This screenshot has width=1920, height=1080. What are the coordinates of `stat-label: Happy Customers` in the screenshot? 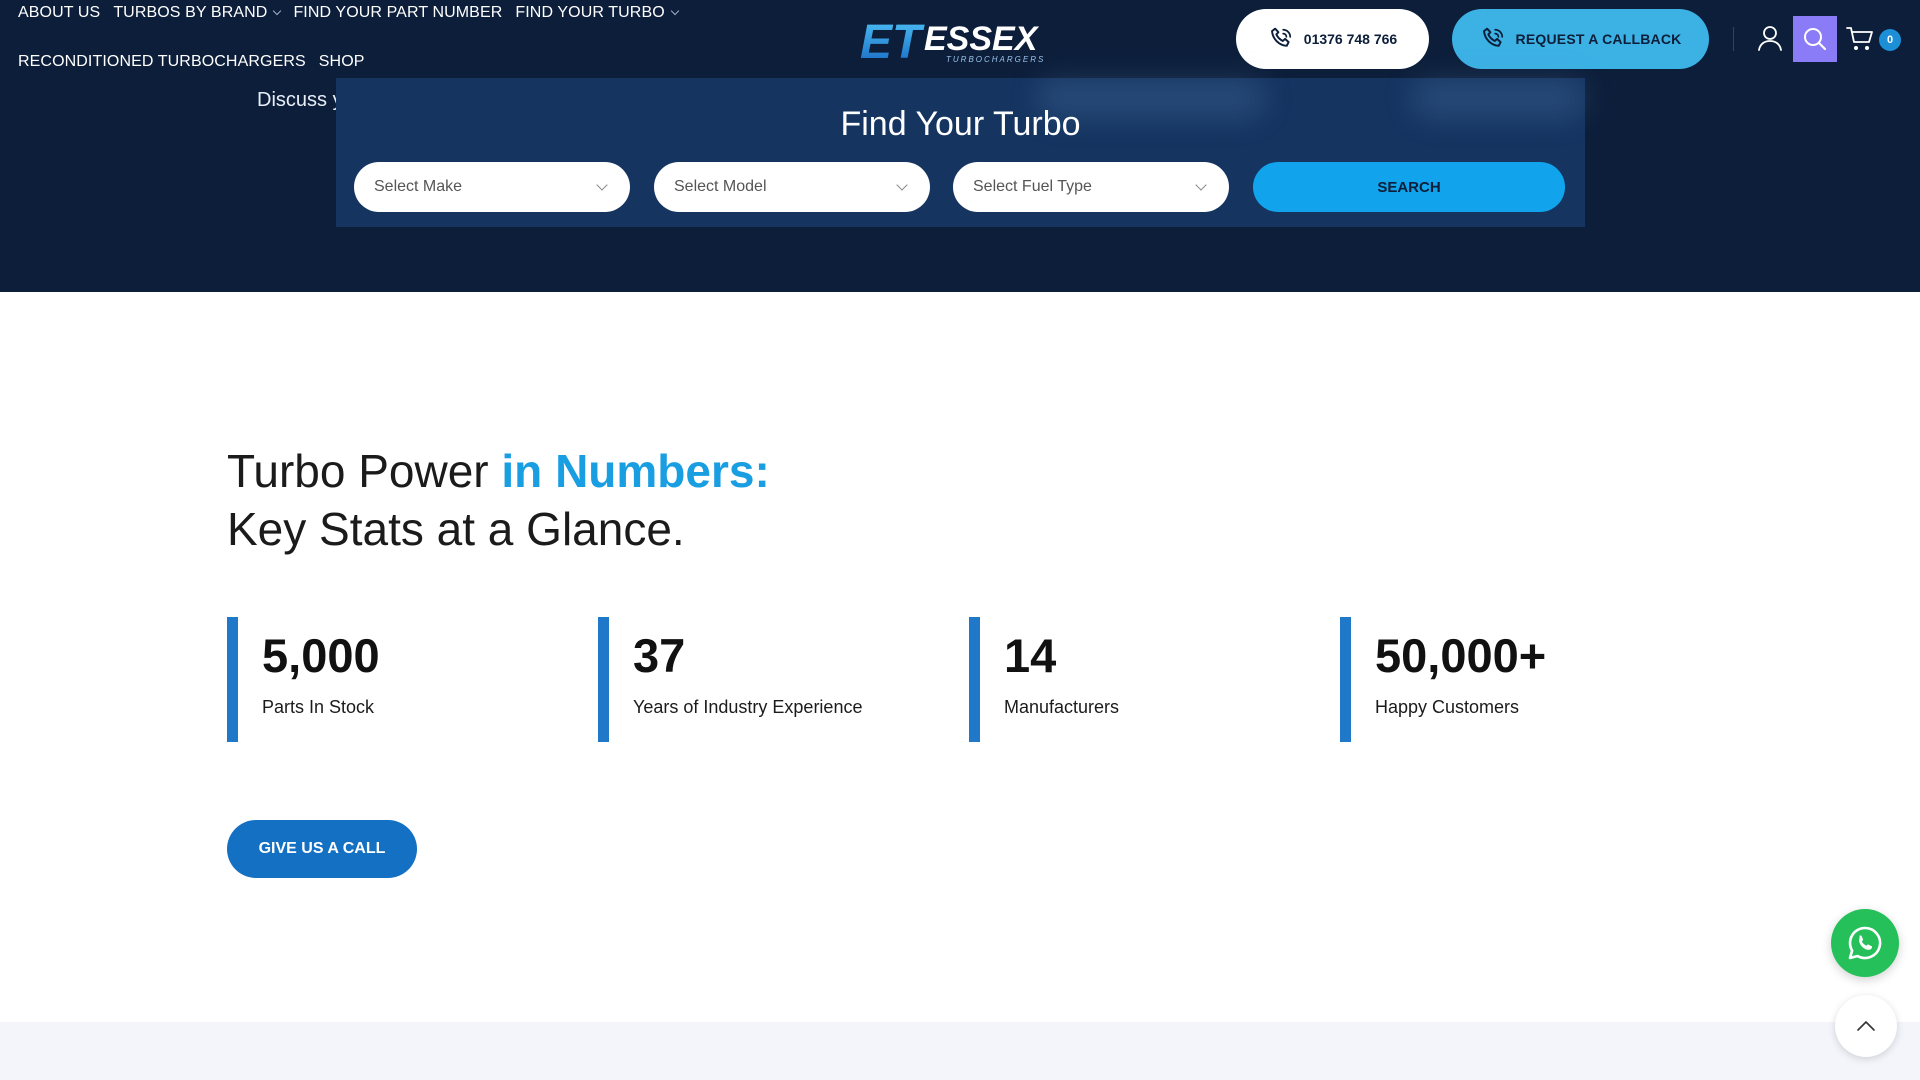 It's located at (1447, 707).